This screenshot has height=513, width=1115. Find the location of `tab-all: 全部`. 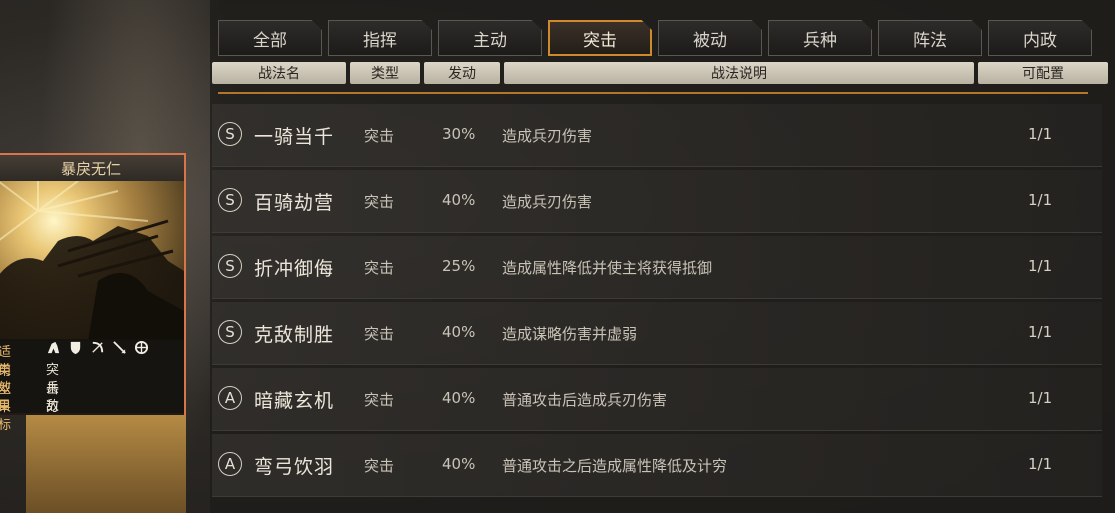

tab-all: 全部 is located at coordinates (270, 38).